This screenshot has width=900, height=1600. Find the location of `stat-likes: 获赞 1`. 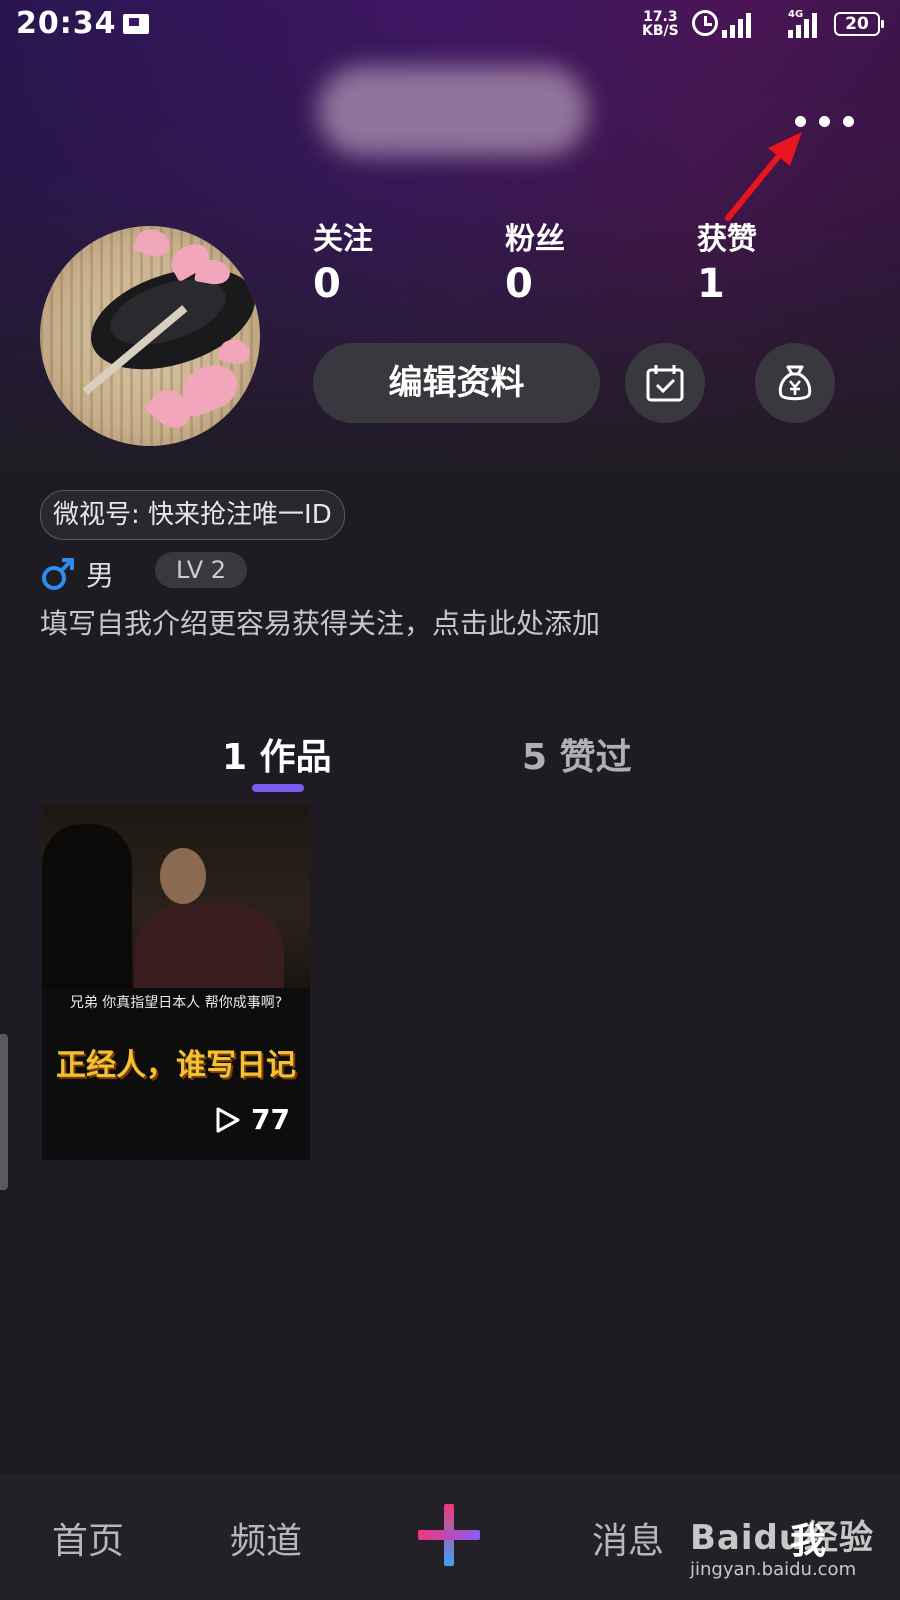

stat-likes: 获赞 1 is located at coordinates (727, 266).